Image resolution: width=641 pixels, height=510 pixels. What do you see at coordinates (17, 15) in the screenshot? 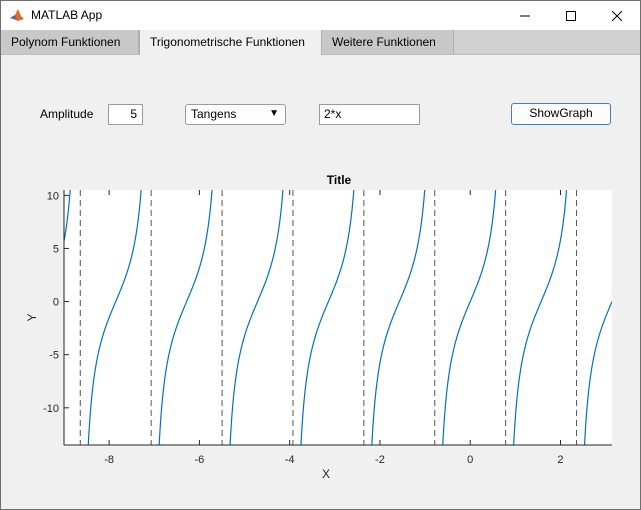
I see `matlab-icon` at bounding box center [17, 15].